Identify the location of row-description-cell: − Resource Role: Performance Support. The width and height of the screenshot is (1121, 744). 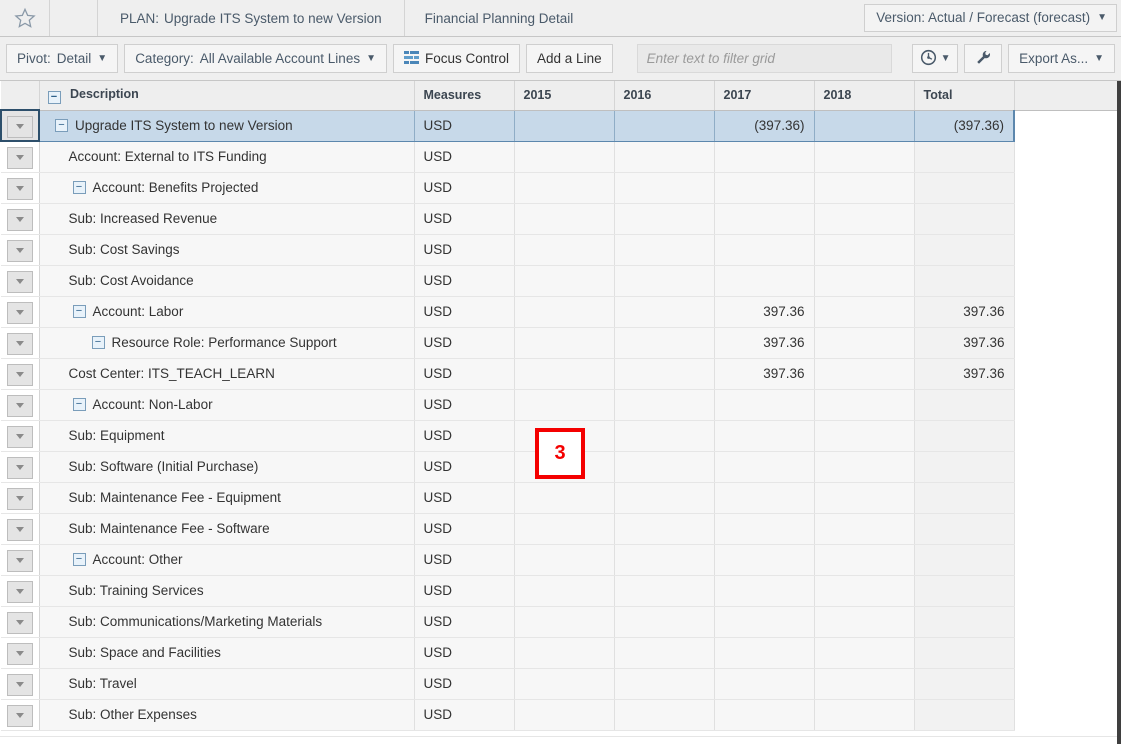
(227, 343).